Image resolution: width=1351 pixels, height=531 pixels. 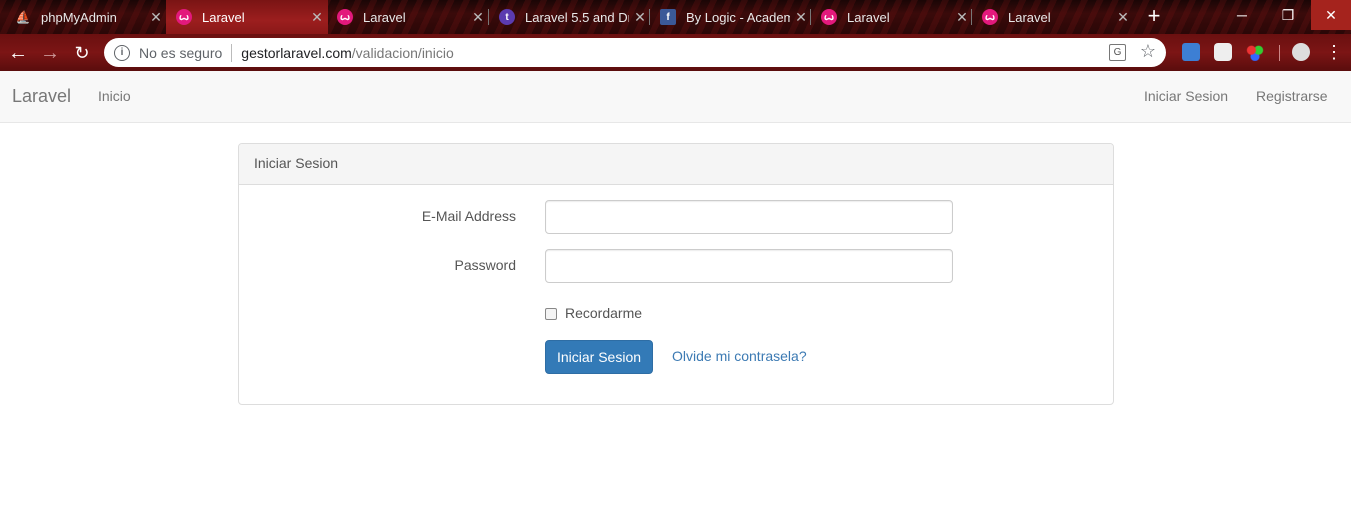 I want to click on new-tab-button: +, so click(x=1154, y=17).